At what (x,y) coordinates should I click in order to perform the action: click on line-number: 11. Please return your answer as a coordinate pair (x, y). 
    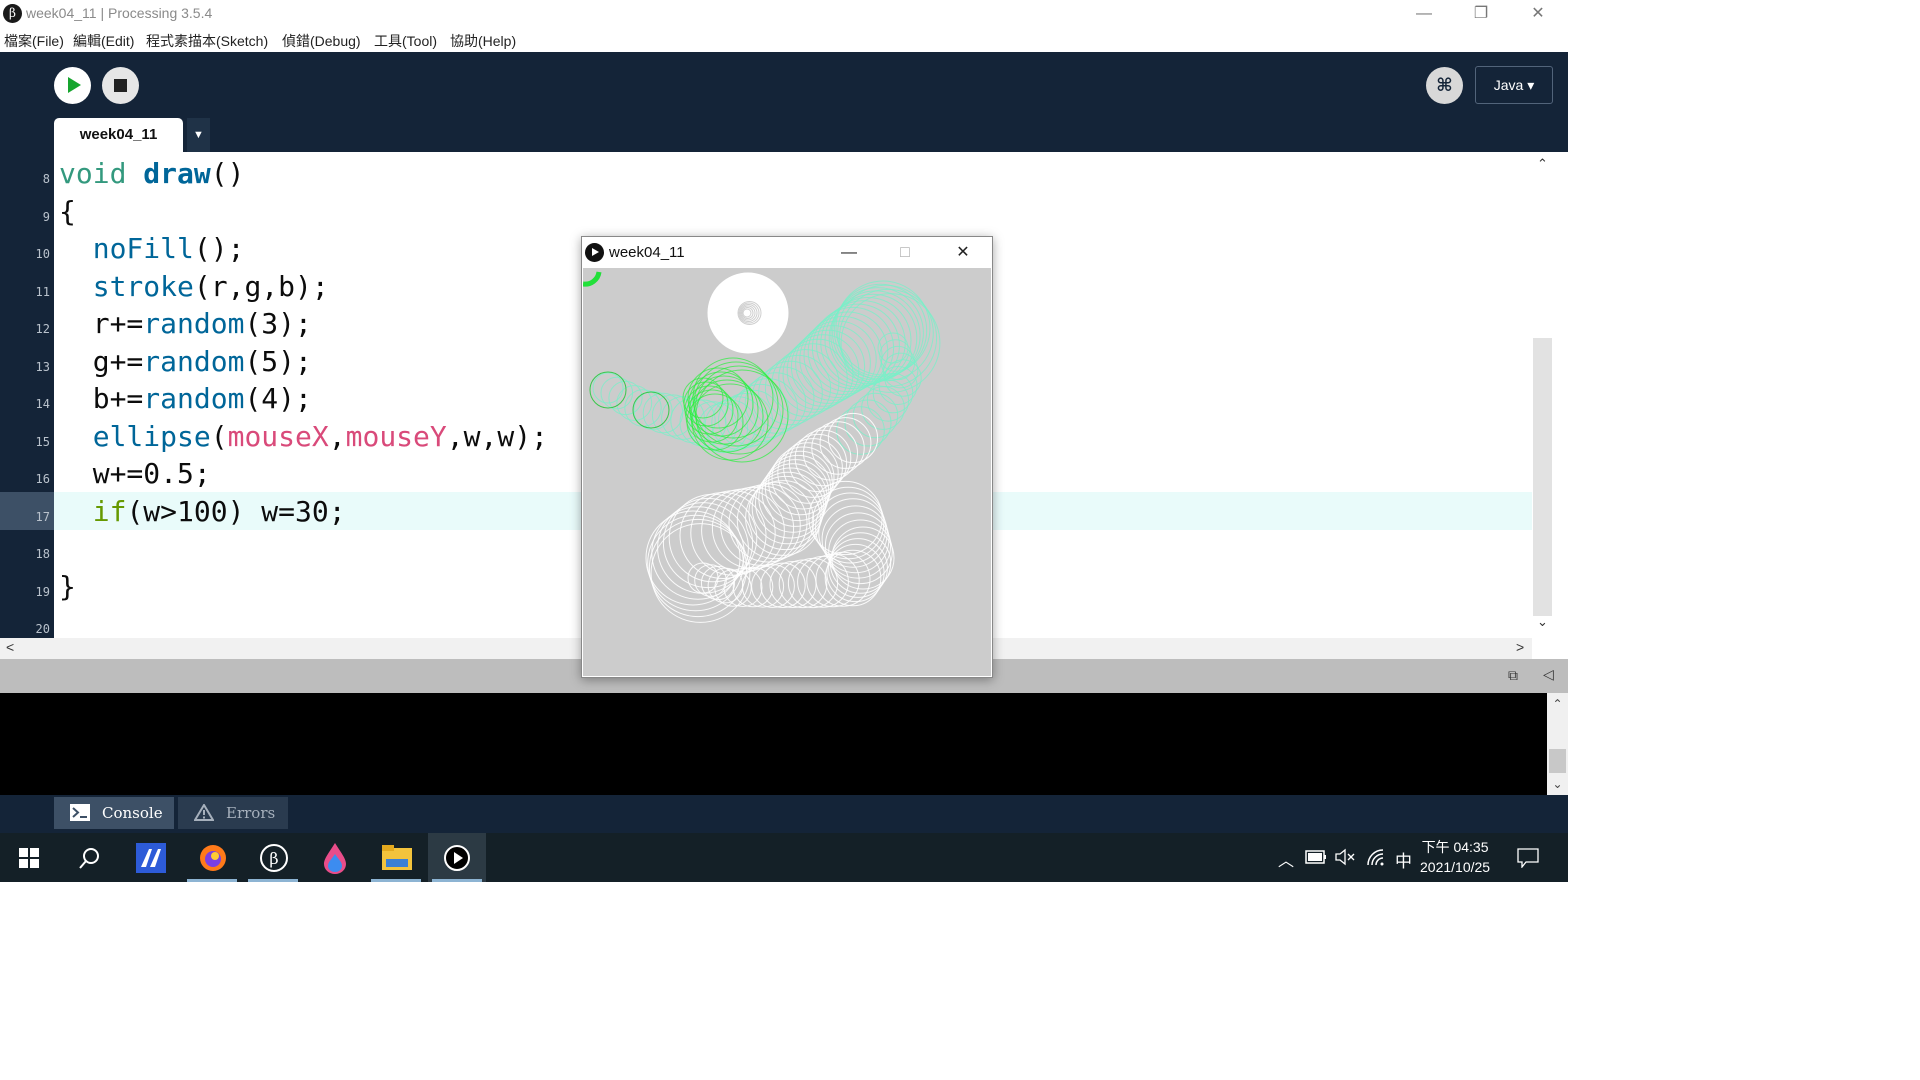
    Looking at the image, I should click on (42, 292).